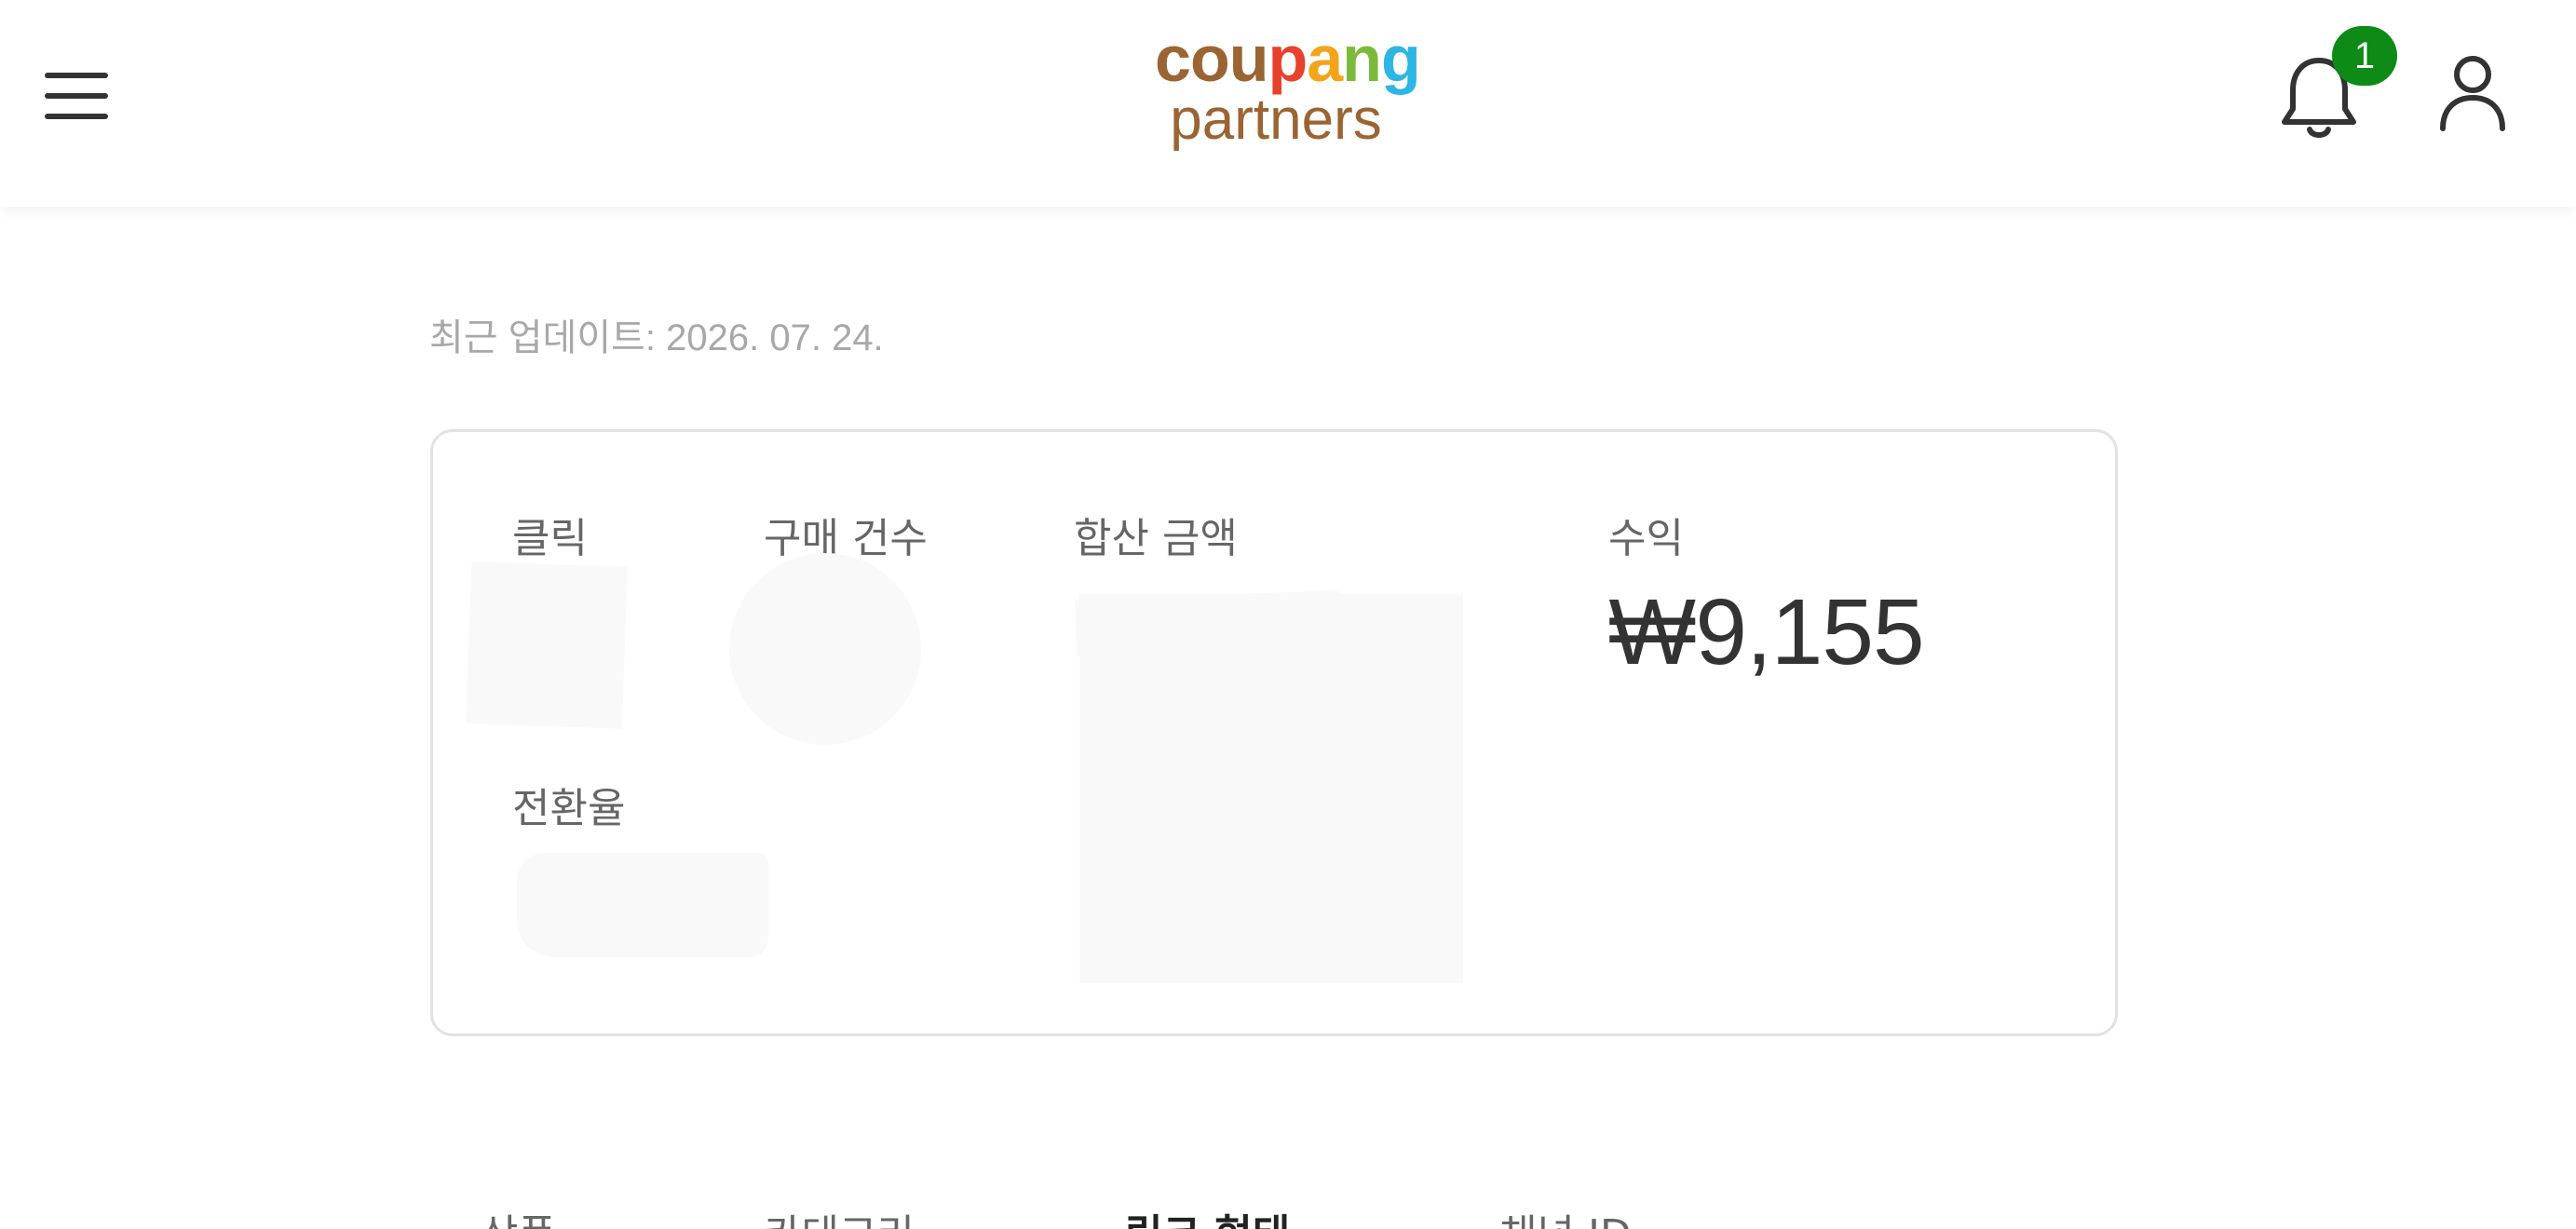 The height and width of the screenshot is (1229, 2576). I want to click on clicks-value-redacted, so click(547, 645).